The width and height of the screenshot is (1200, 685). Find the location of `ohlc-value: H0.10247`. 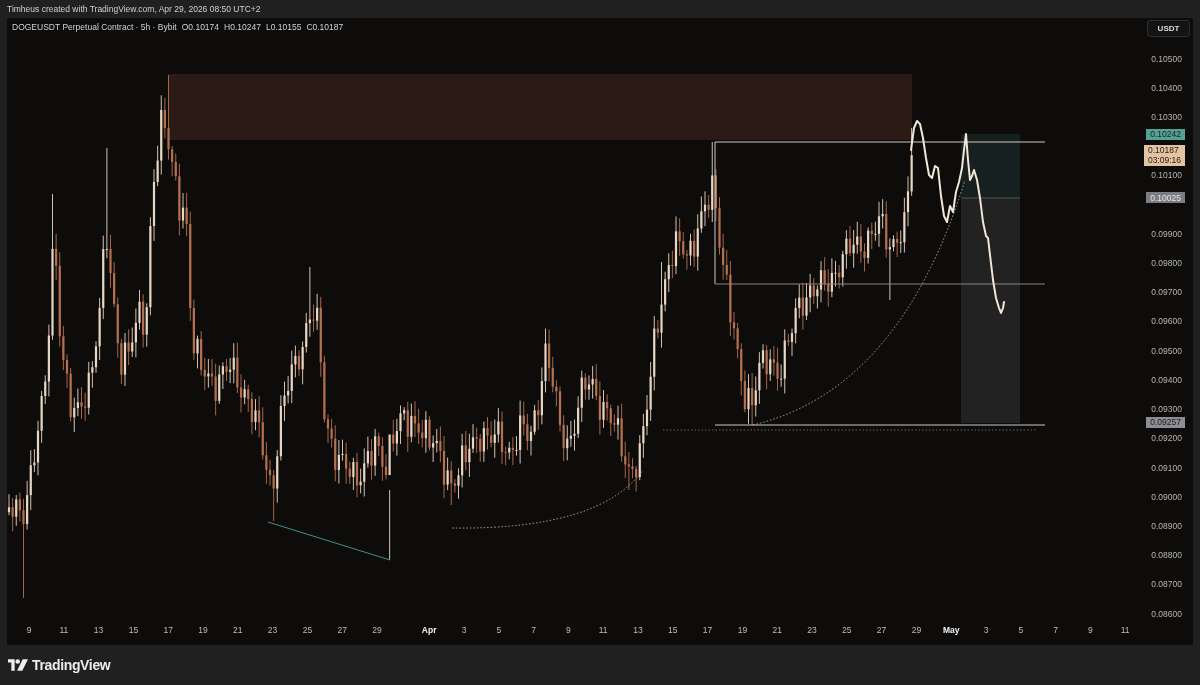

ohlc-value: H0.10247 is located at coordinates (242, 27).